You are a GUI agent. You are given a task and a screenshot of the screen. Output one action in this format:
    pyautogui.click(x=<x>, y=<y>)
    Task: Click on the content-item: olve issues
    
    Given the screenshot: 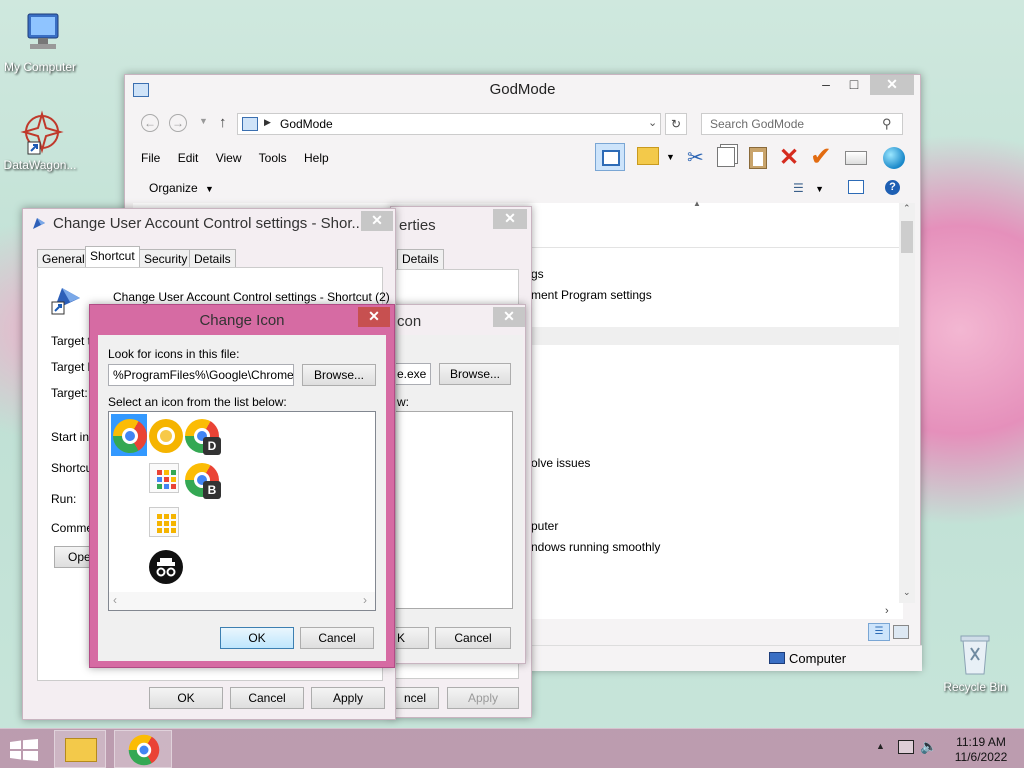 What is the action you would take?
    pyautogui.click(x=560, y=463)
    